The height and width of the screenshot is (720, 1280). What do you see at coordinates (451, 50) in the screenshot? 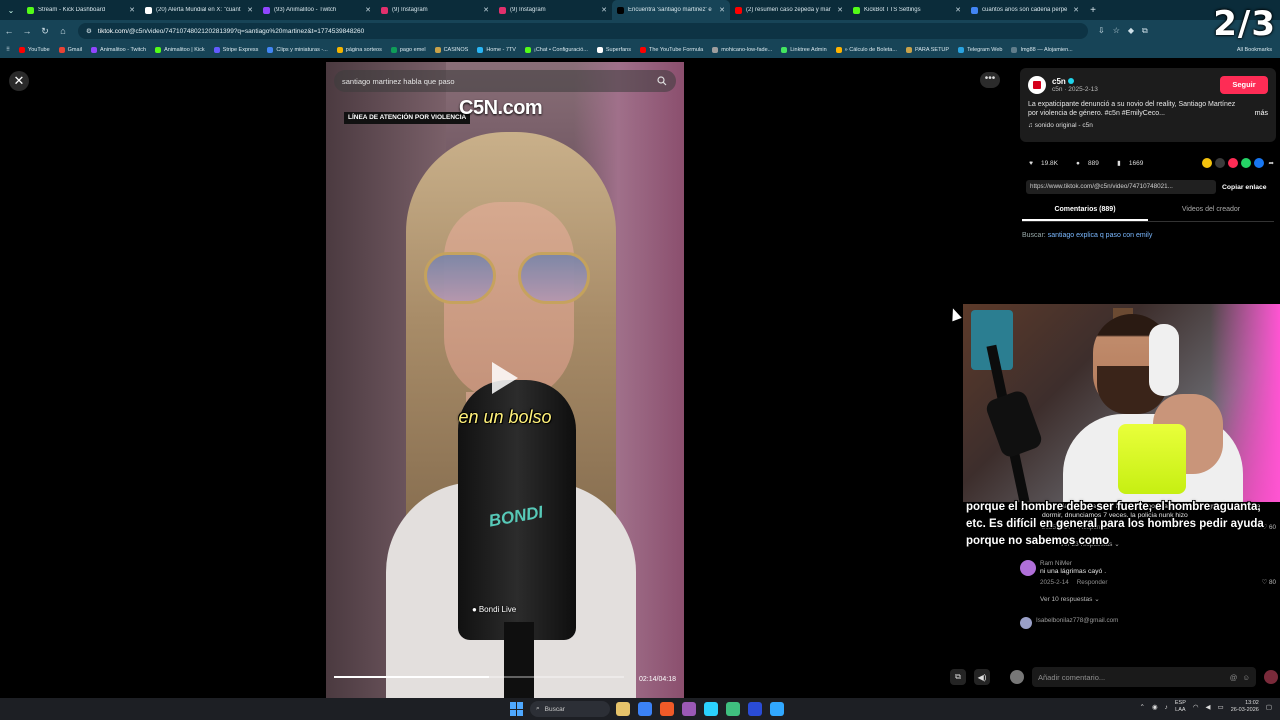
I see `bookmark-item: CASINOS` at bounding box center [451, 50].